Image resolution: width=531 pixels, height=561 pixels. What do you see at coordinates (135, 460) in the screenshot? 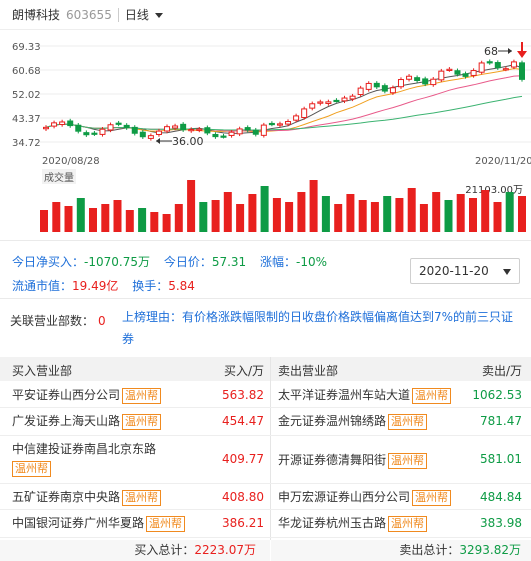
I see `buy-row: 中信建投证券南昌北京东路 温州帮 409.77` at bounding box center [135, 460].